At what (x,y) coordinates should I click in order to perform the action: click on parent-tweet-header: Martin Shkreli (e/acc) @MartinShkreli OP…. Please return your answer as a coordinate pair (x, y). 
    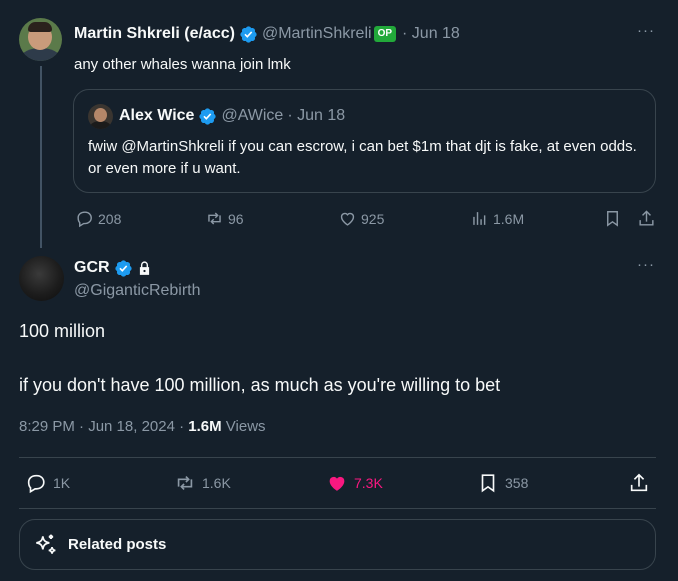
    Looking at the image, I should click on (267, 34).